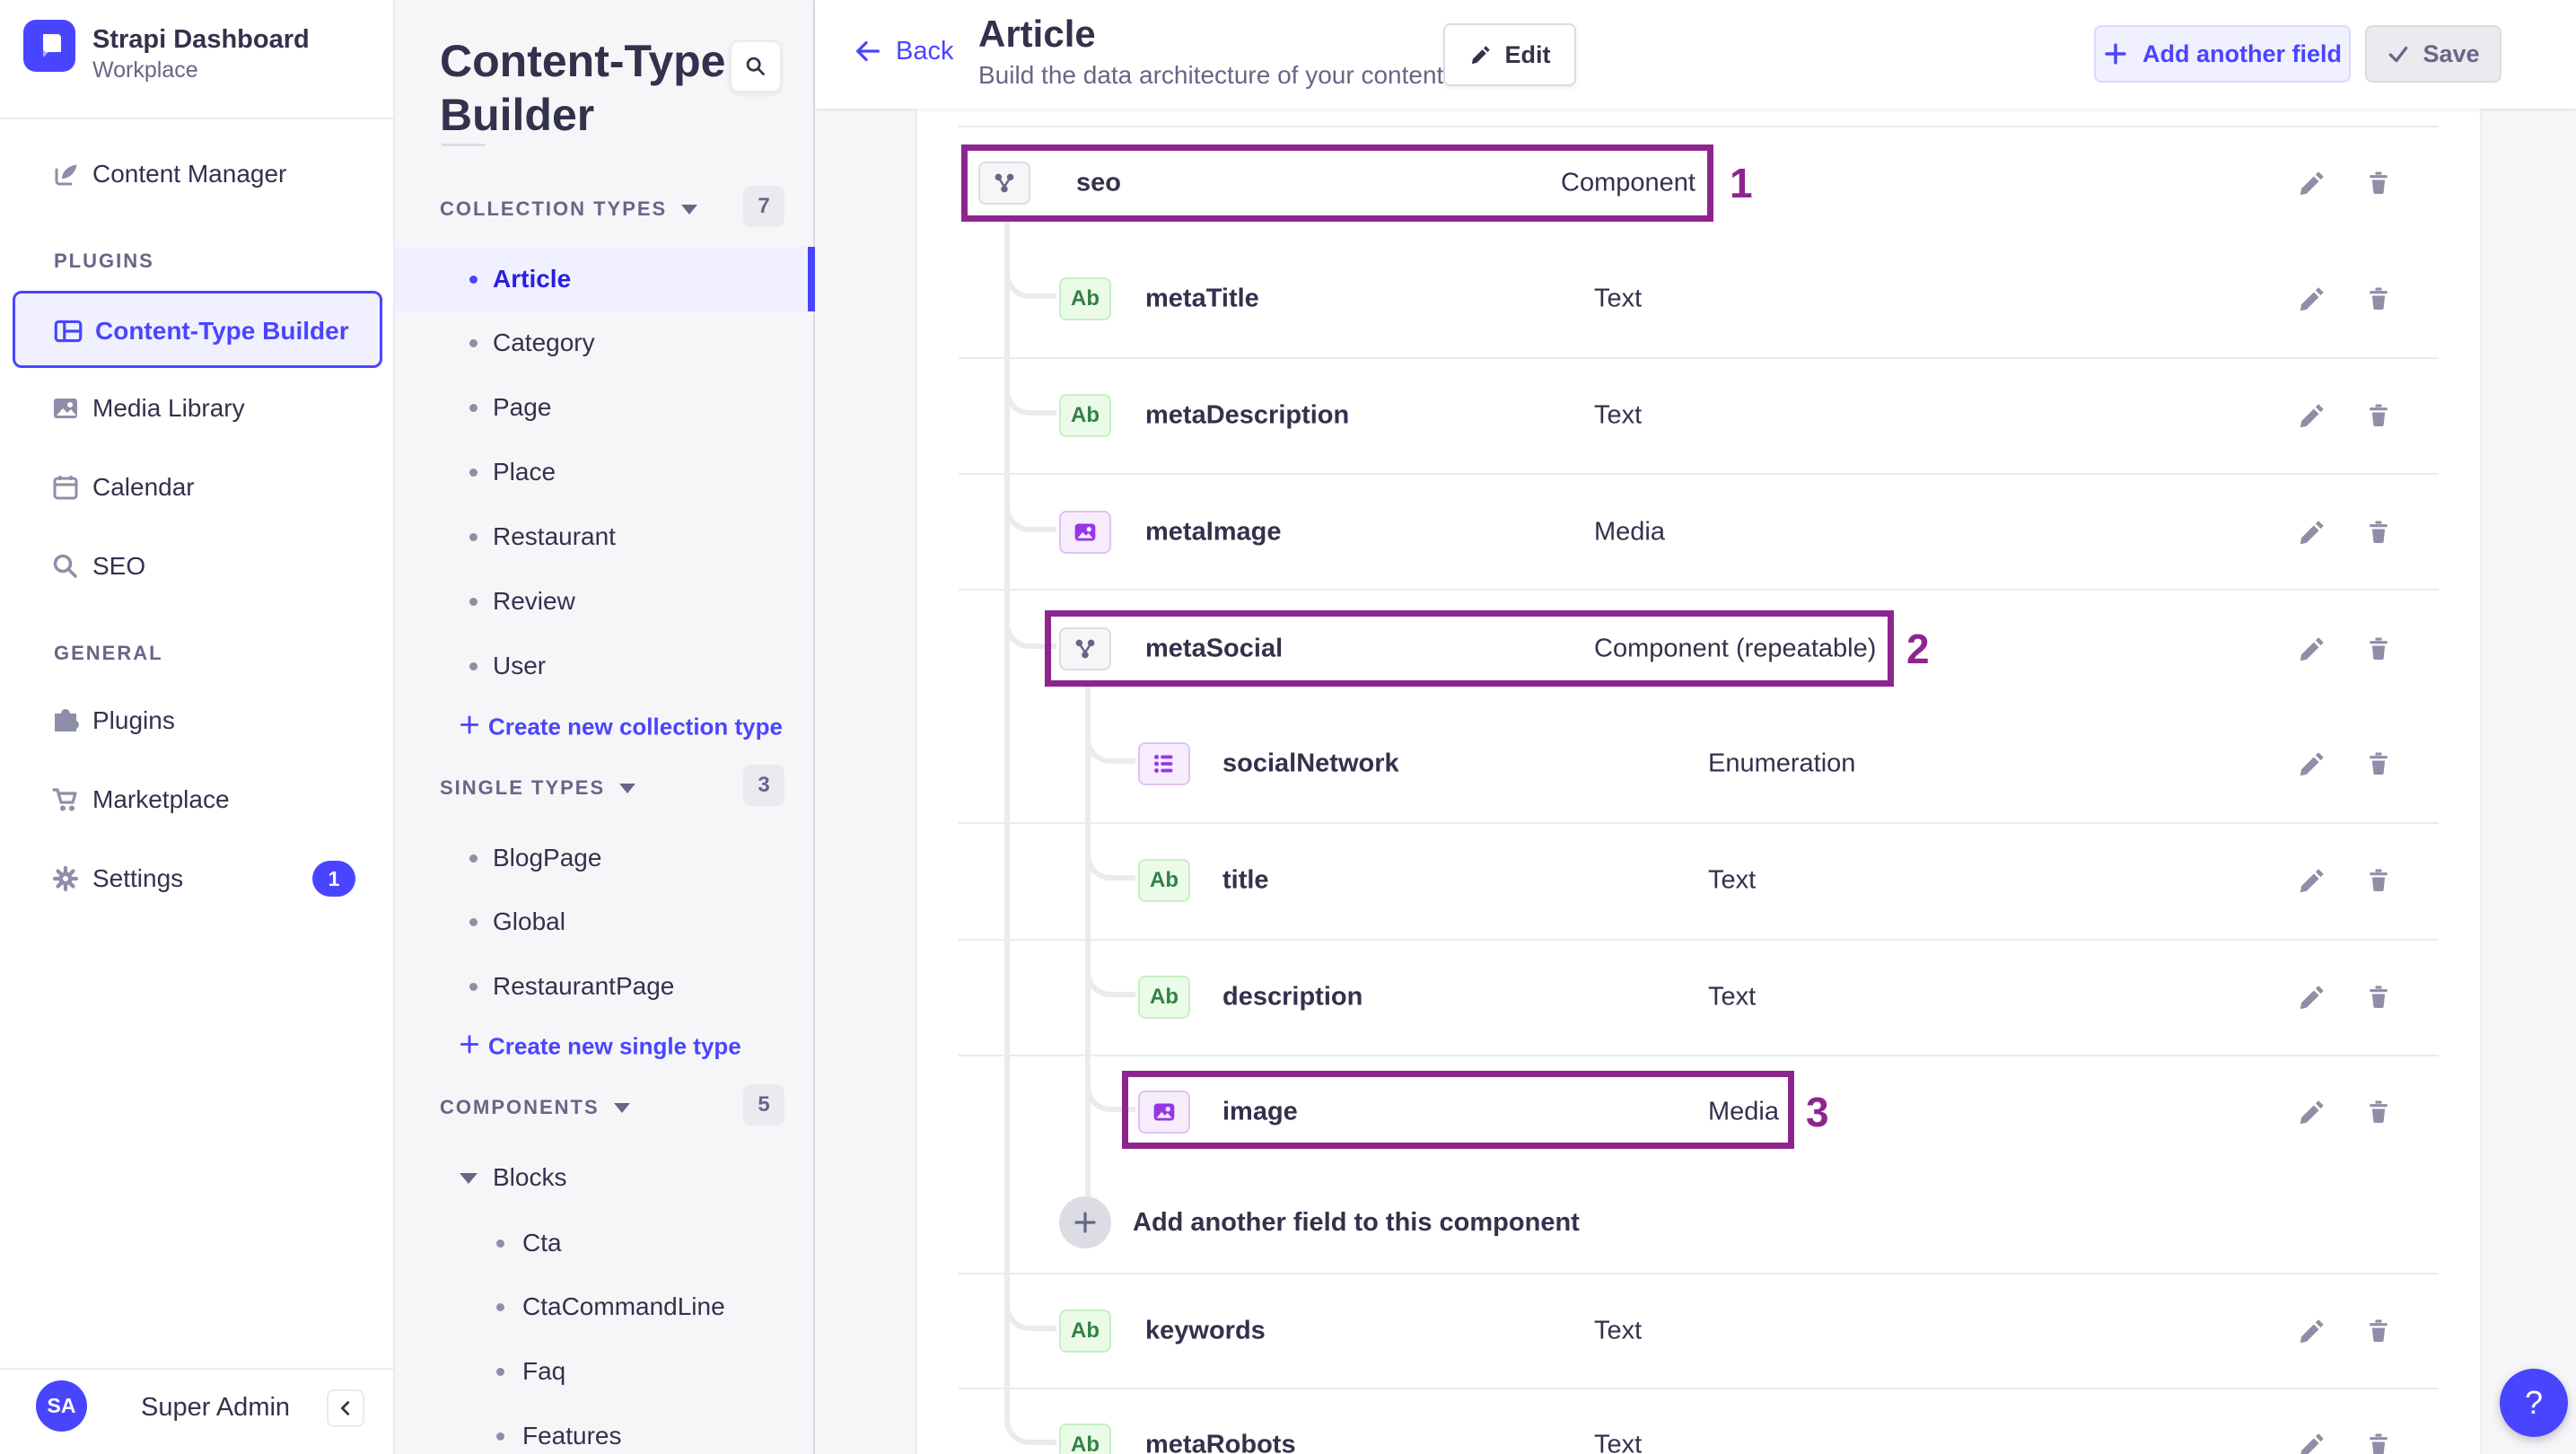 The width and height of the screenshot is (2576, 1454). Describe the element at coordinates (756, 66) in the screenshot. I see `search-button` at that location.